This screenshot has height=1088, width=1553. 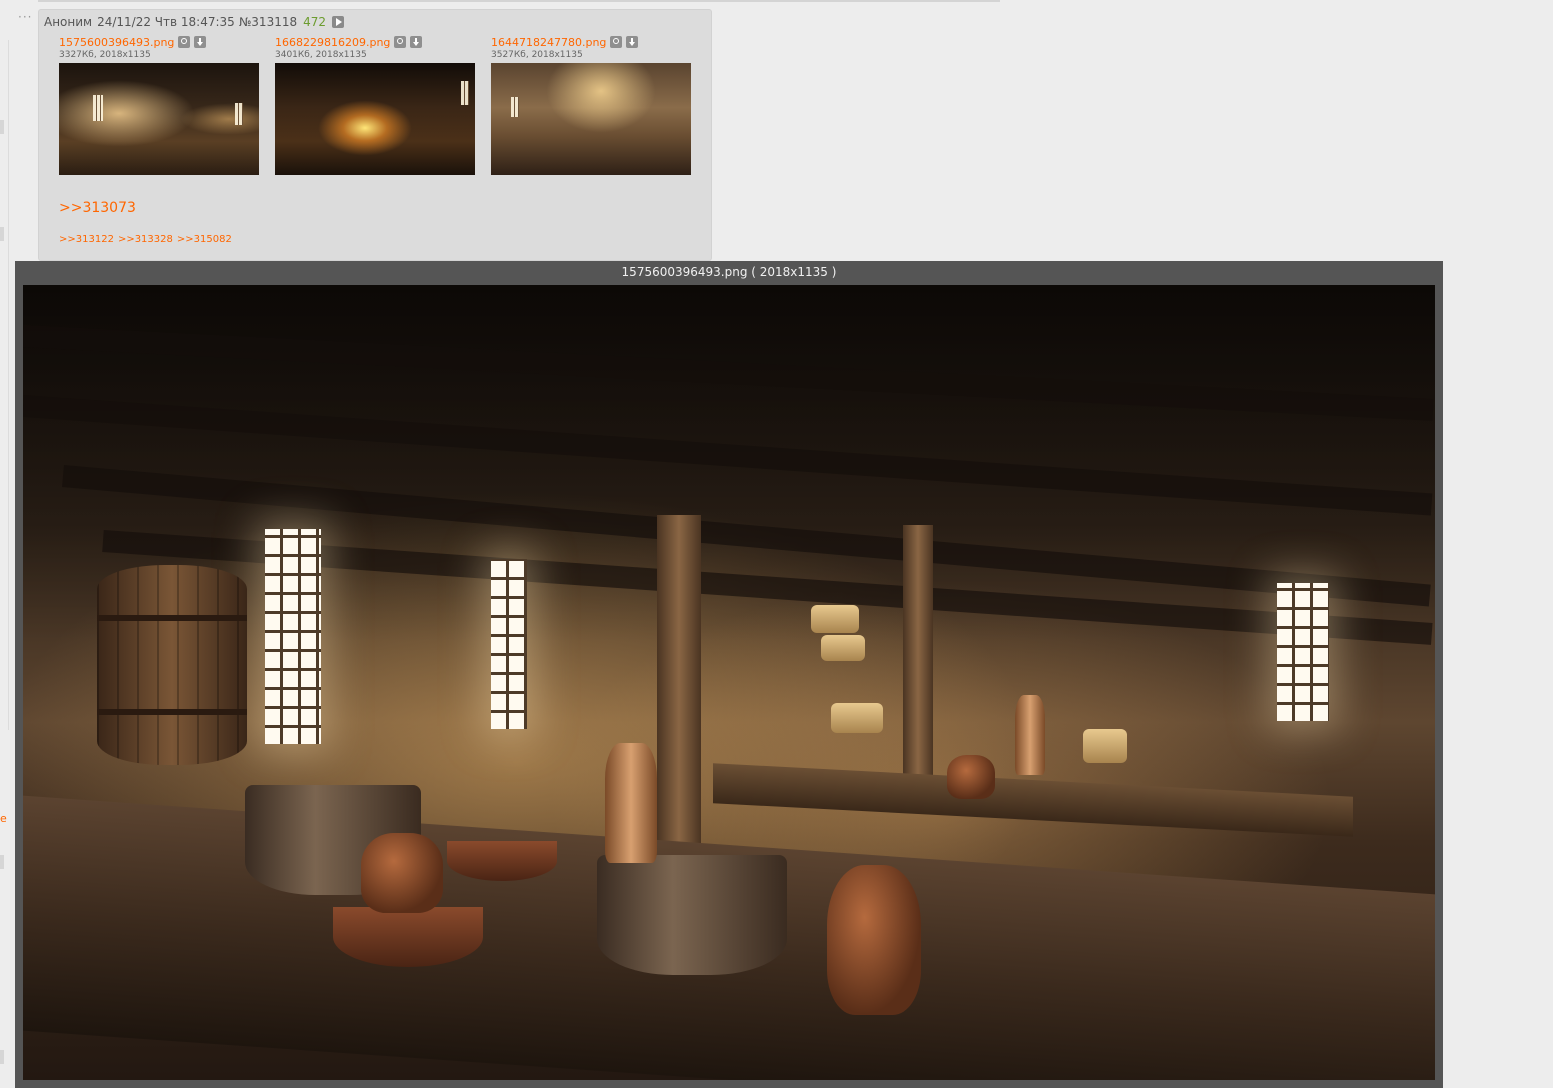 What do you see at coordinates (315, 22) in the screenshot?
I see `post-reply-count: 472` at bounding box center [315, 22].